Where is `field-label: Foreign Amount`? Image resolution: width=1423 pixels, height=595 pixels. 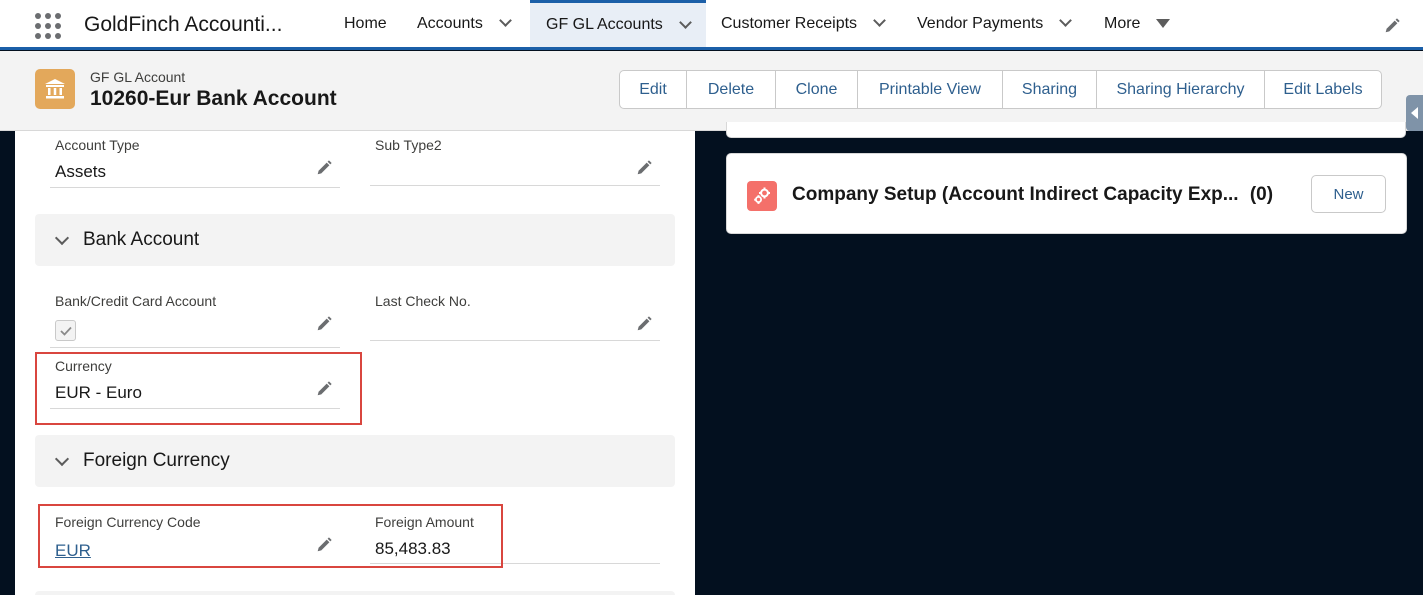 field-label: Foreign Amount is located at coordinates (424, 522).